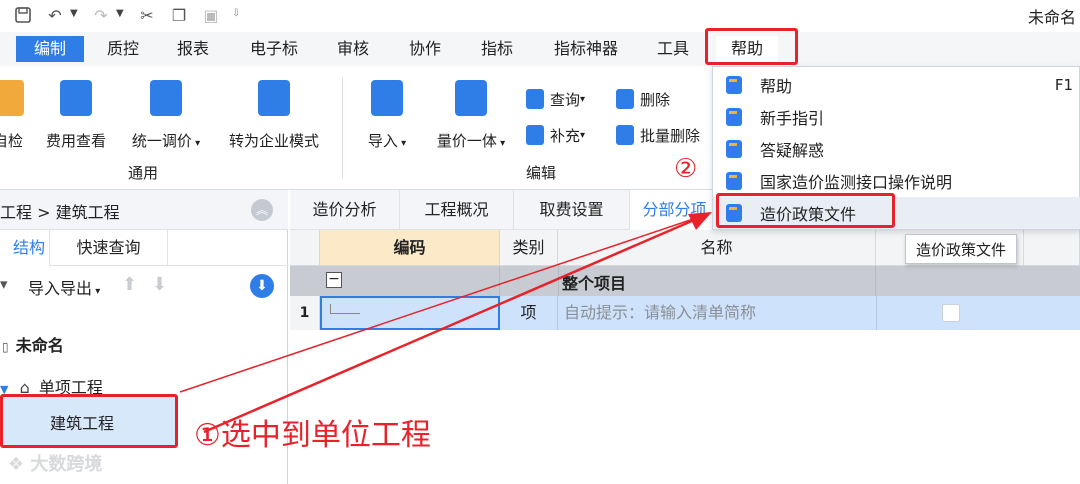  What do you see at coordinates (19, 464) in the screenshot?
I see `watermark-logo-icon: ❖` at bounding box center [19, 464].